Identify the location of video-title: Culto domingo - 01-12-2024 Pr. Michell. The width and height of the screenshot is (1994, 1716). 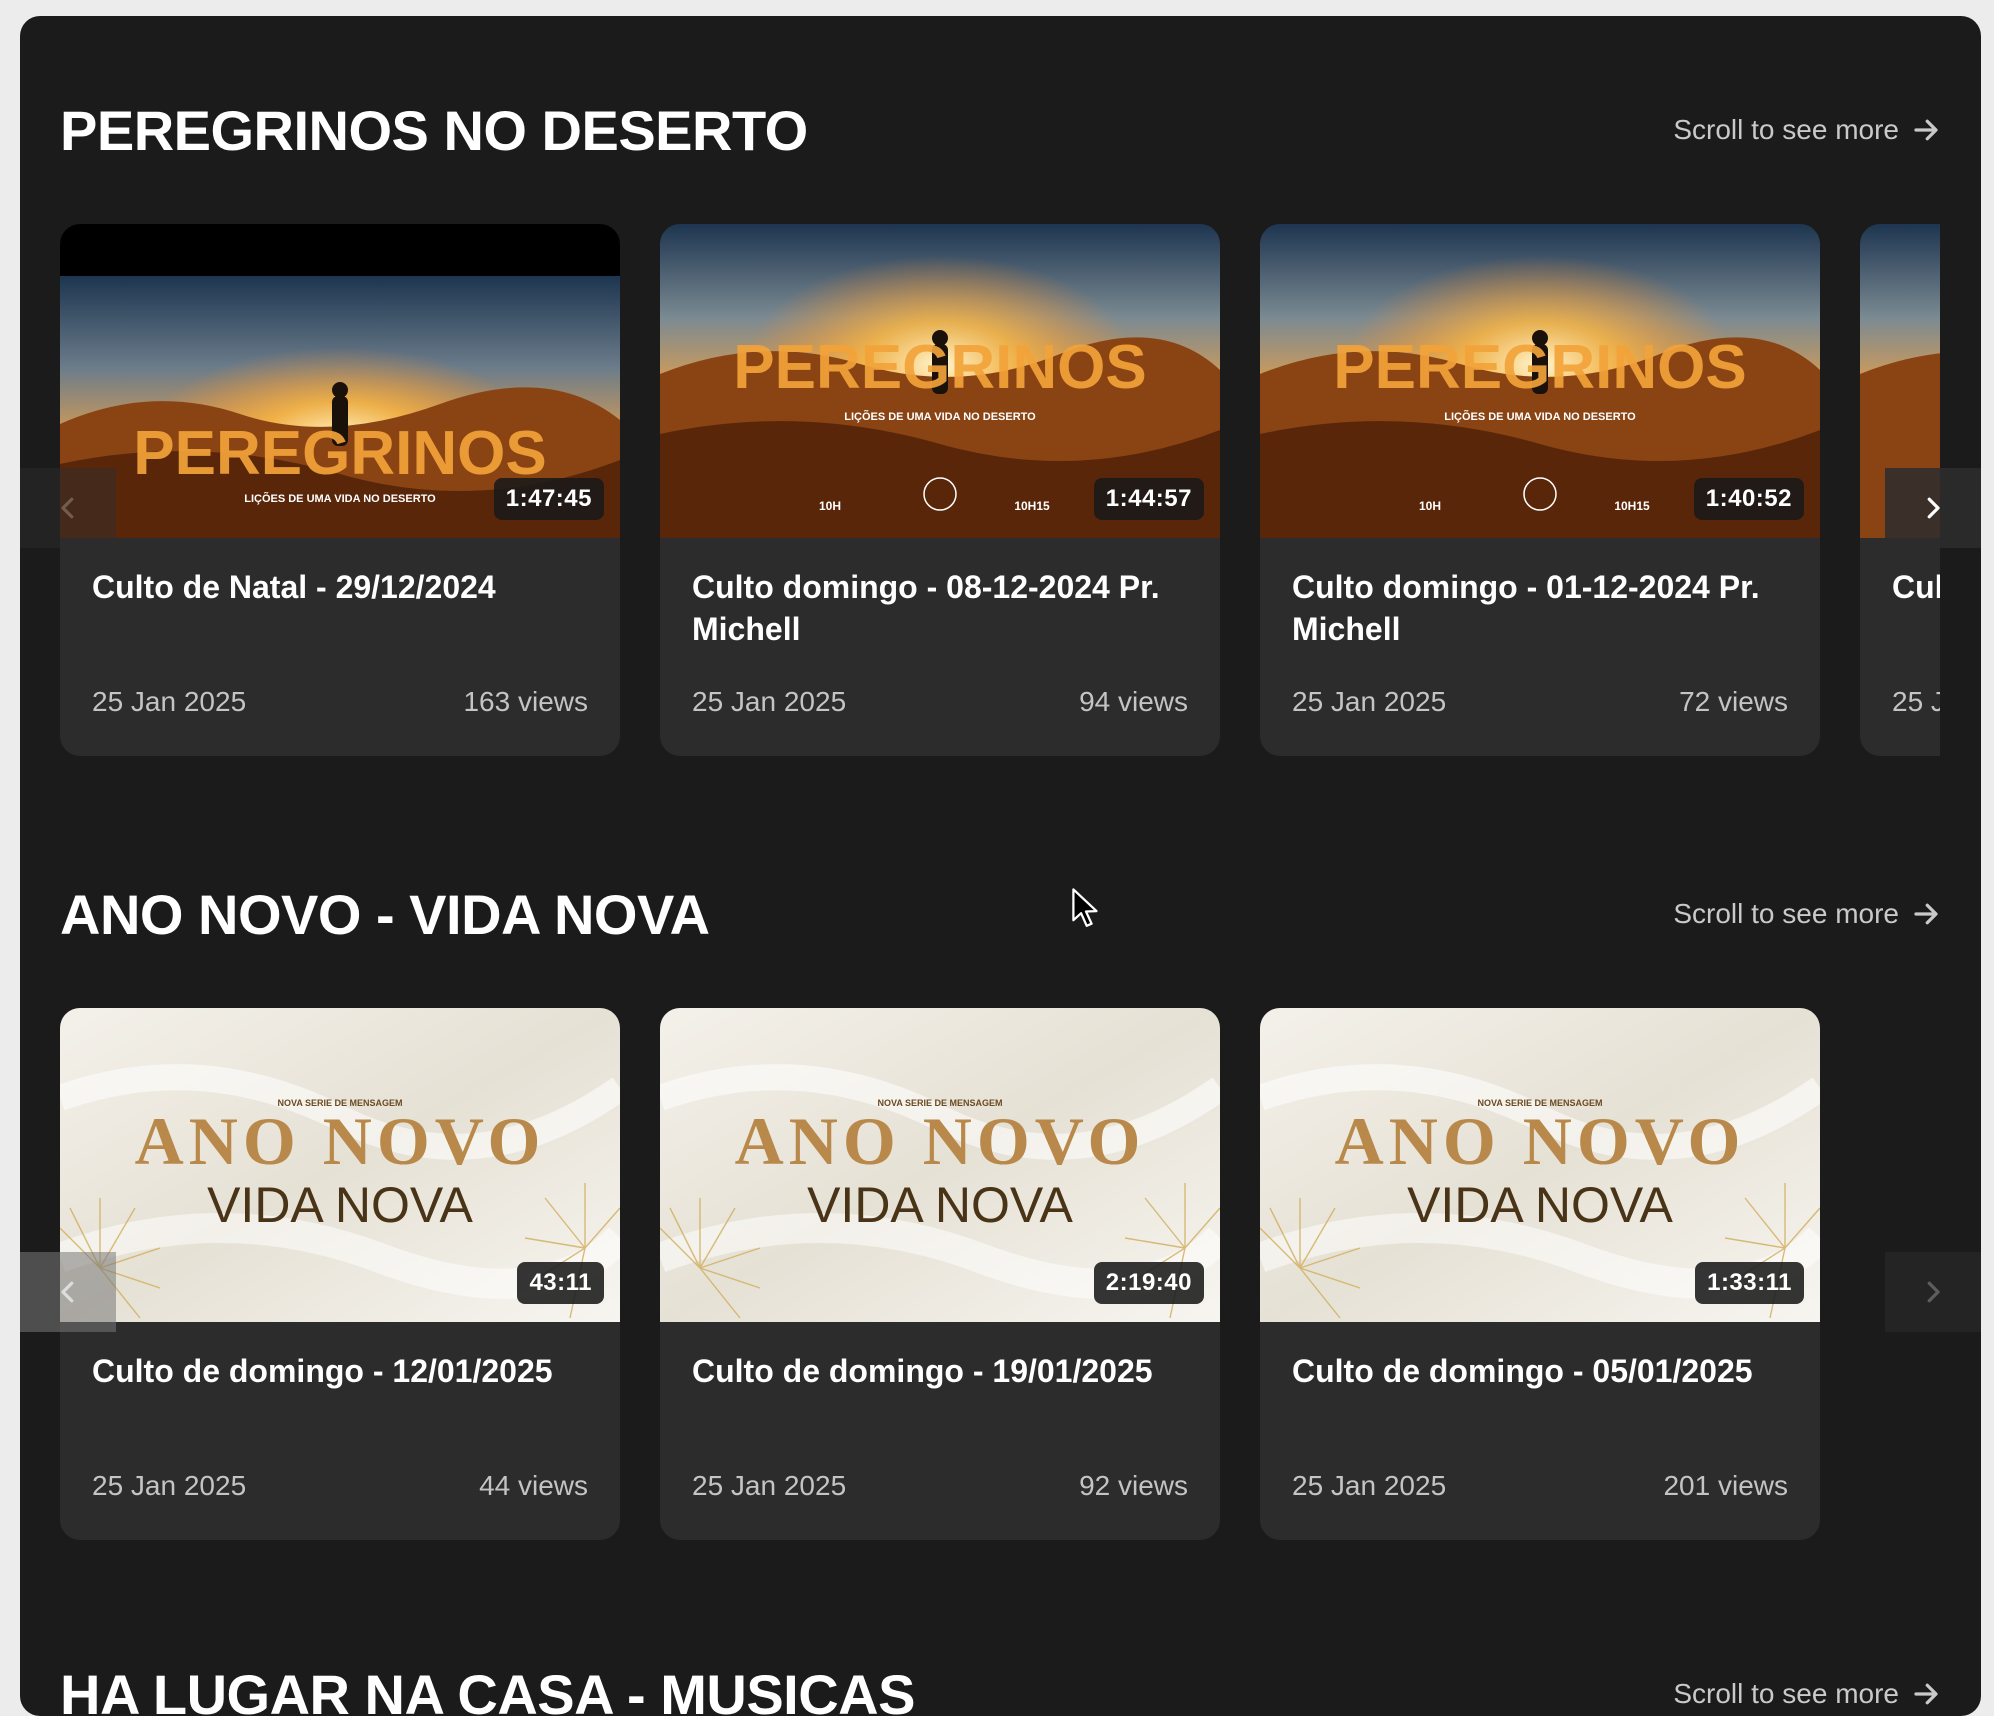
(1542, 608).